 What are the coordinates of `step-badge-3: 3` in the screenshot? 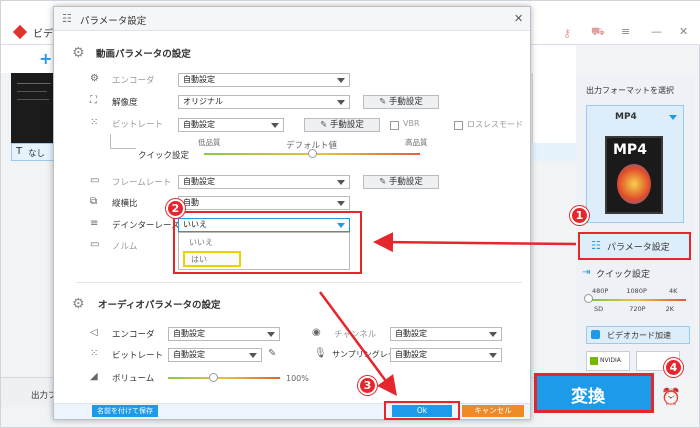 It's located at (367, 385).